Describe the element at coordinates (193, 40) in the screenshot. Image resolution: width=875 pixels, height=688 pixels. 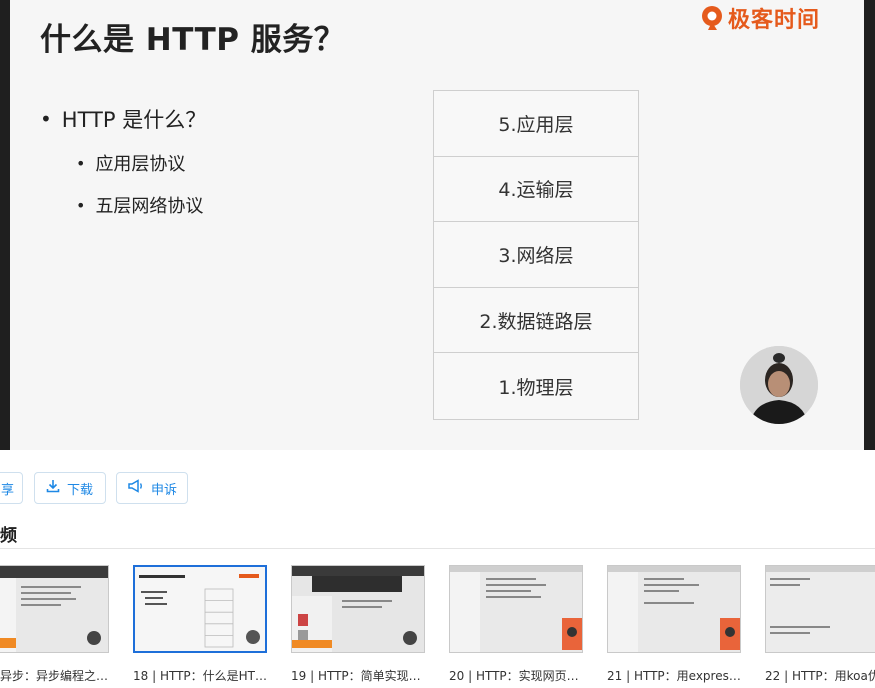
I see `slide-title: 什么是 HTTP 服务？` at that location.